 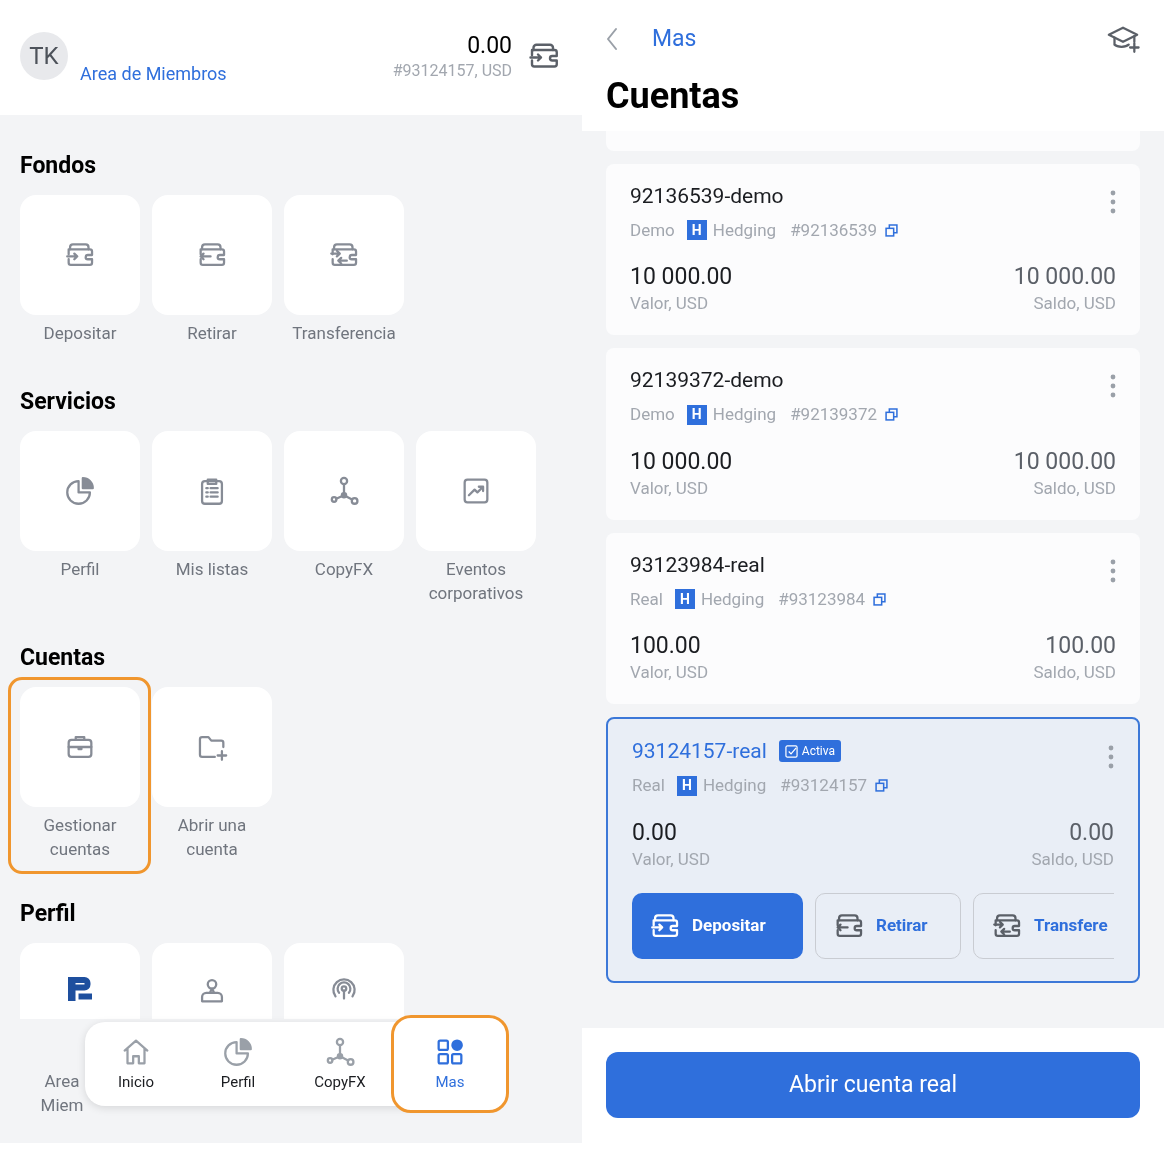 I want to click on account-name: 92136539-demo, so click(x=707, y=196).